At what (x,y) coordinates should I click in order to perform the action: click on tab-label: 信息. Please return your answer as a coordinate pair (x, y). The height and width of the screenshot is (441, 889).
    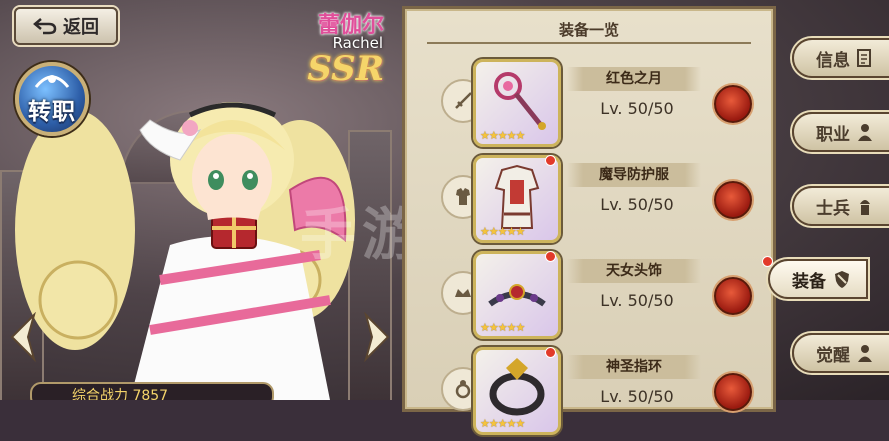
    Looking at the image, I should click on (833, 60).